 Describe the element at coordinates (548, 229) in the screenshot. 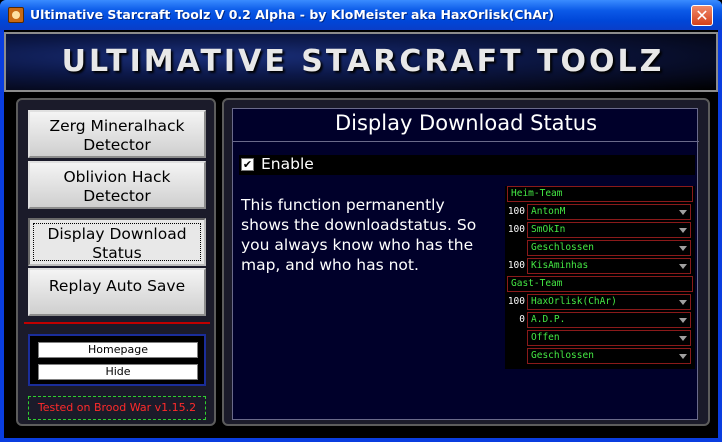

I see `player-name: SmOkIn` at that location.